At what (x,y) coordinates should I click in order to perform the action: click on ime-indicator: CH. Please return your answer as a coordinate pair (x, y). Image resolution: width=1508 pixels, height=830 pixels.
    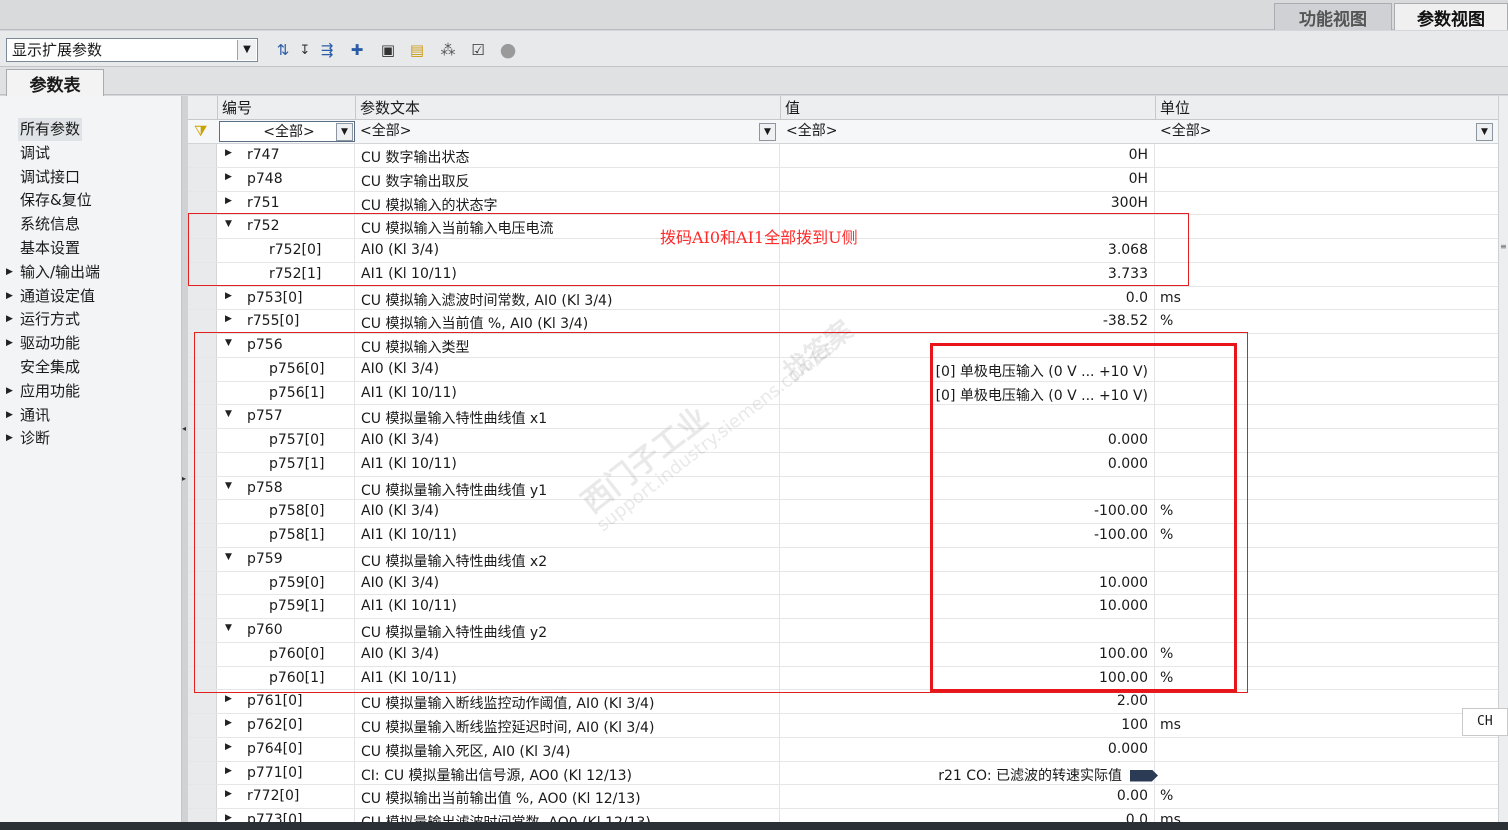
    Looking at the image, I should click on (1485, 722).